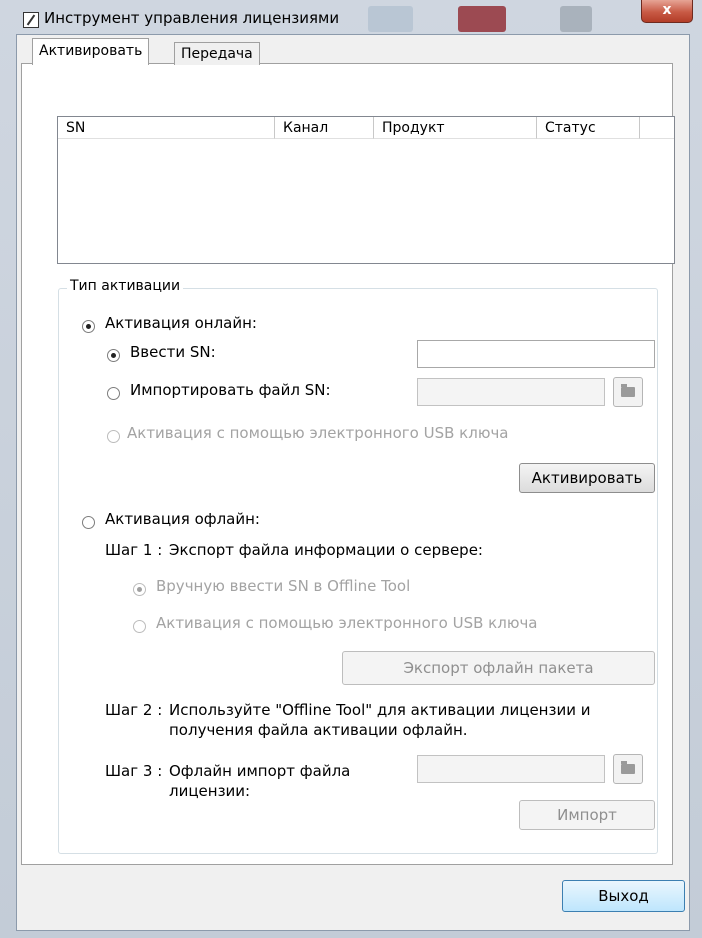  What do you see at coordinates (134, 550) in the screenshot?
I see `step1-prefix: Шаг 1 :` at bounding box center [134, 550].